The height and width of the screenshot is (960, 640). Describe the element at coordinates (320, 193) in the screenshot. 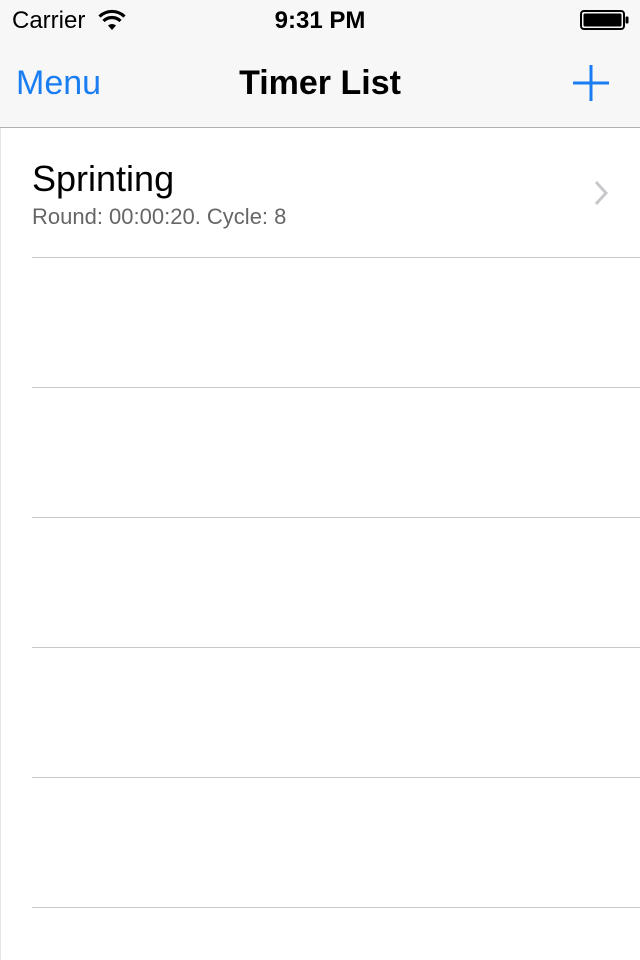

I see `table-row-sprinting: Sprinting Round: 00:00:20. Cycle: 8` at that location.